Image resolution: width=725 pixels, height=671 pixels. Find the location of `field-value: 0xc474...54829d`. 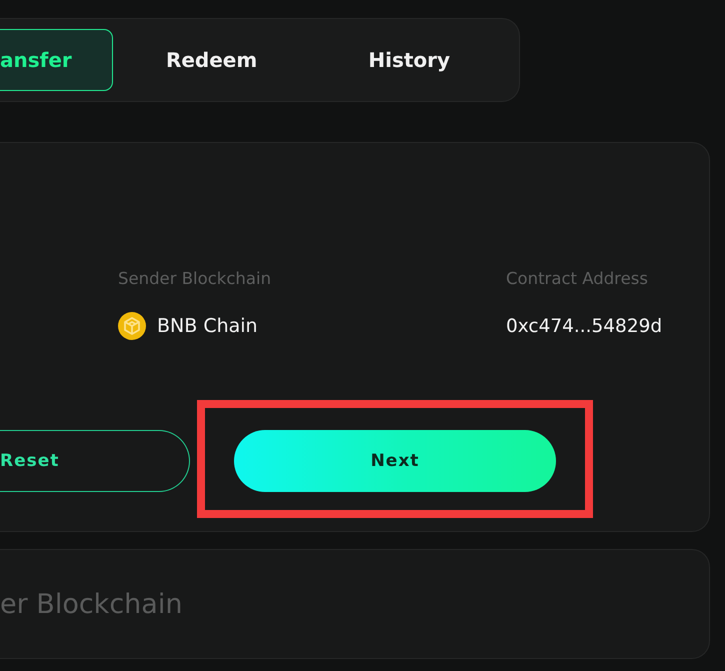

field-value: 0xc474...54829d is located at coordinates (584, 326).